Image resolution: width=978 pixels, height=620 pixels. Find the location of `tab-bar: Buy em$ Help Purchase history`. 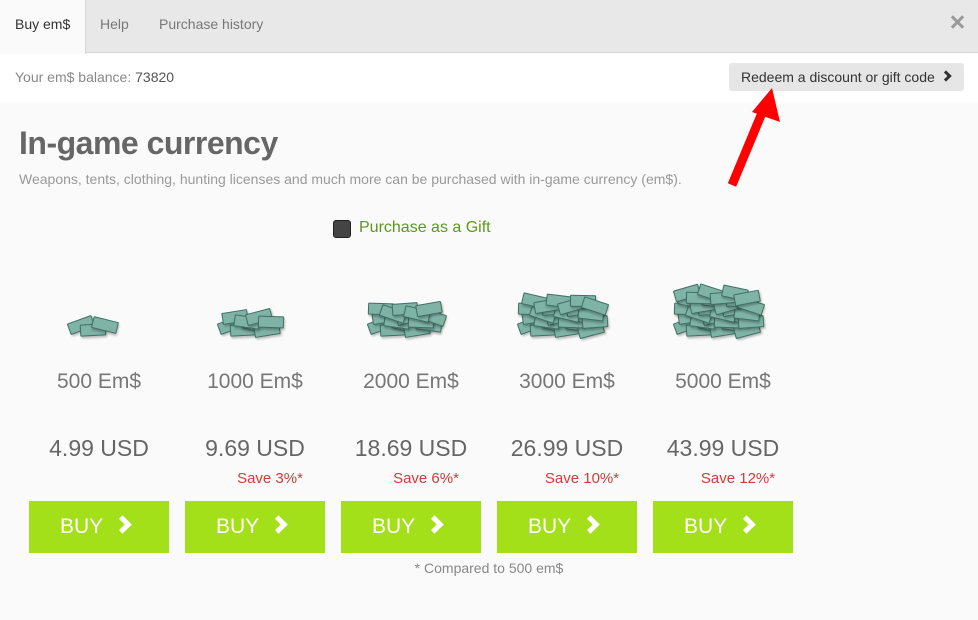

tab-bar: Buy em$ Help Purchase history is located at coordinates (489, 27).